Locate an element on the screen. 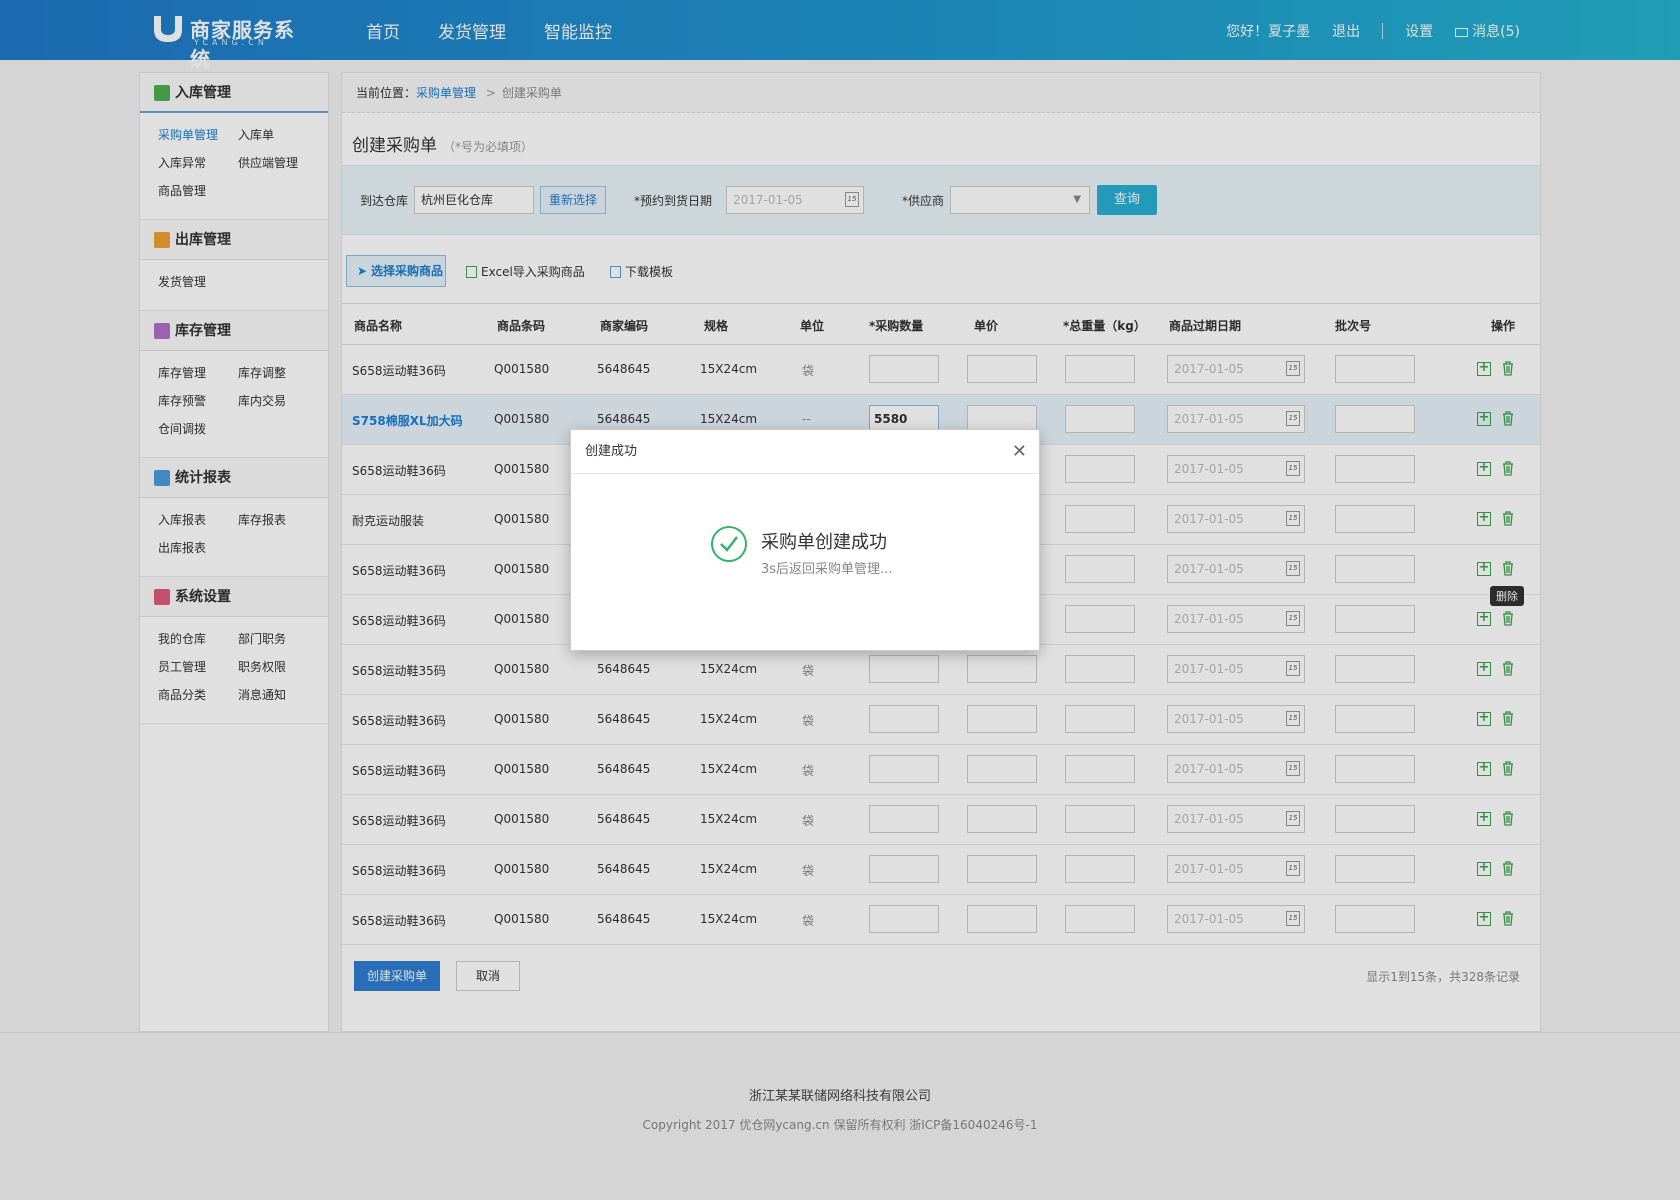 This screenshot has width=1680, height=1200. dialog-title: 创建成功 is located at coordinates (611, 451).